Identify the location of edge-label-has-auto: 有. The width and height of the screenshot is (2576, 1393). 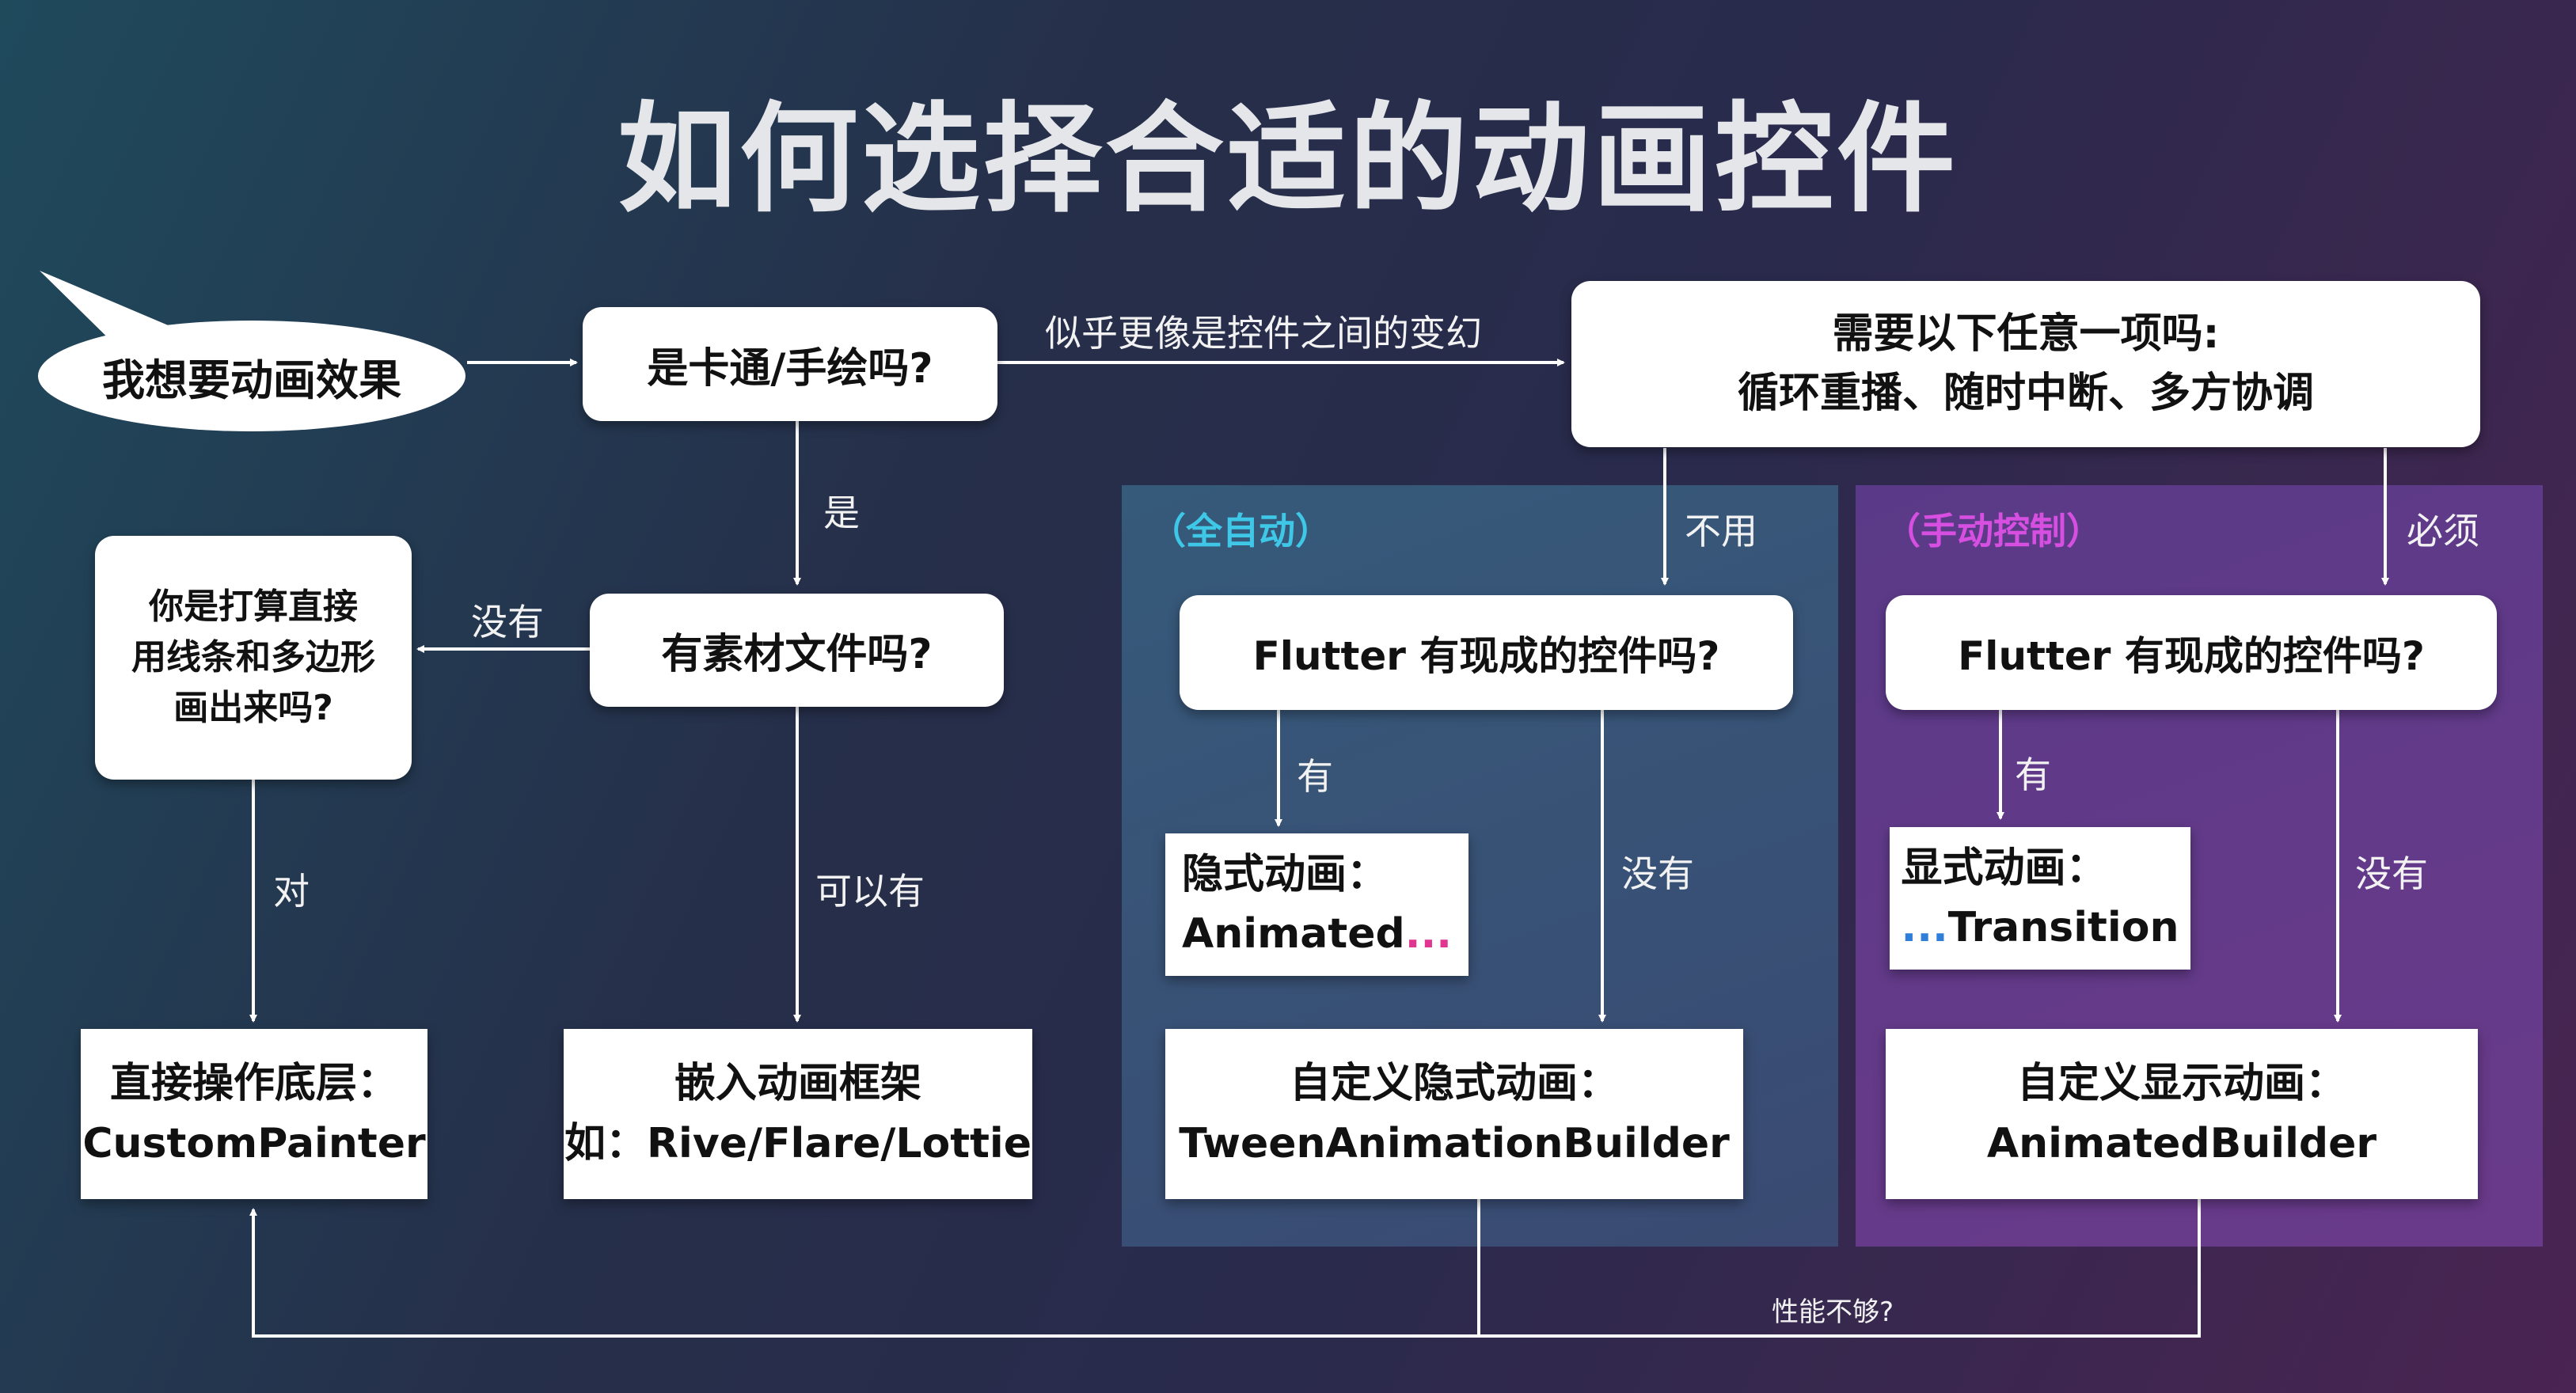
(1315, 776).